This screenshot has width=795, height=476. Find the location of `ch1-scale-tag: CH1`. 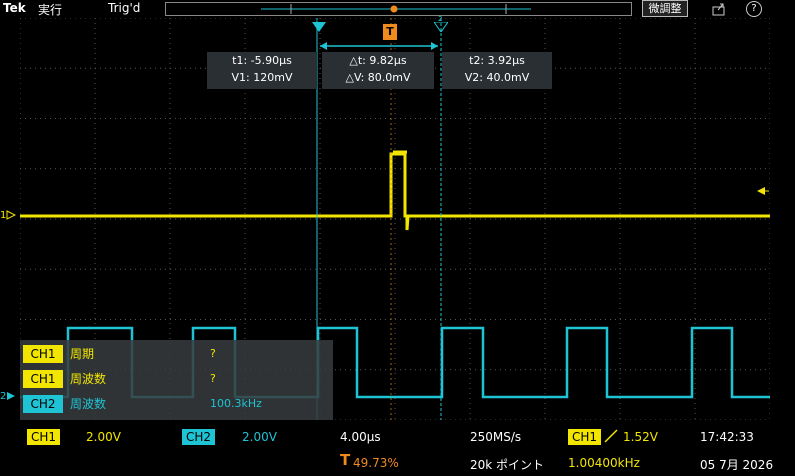

ch1-scale-tag: CH1 is located at coordinates (44, 437).